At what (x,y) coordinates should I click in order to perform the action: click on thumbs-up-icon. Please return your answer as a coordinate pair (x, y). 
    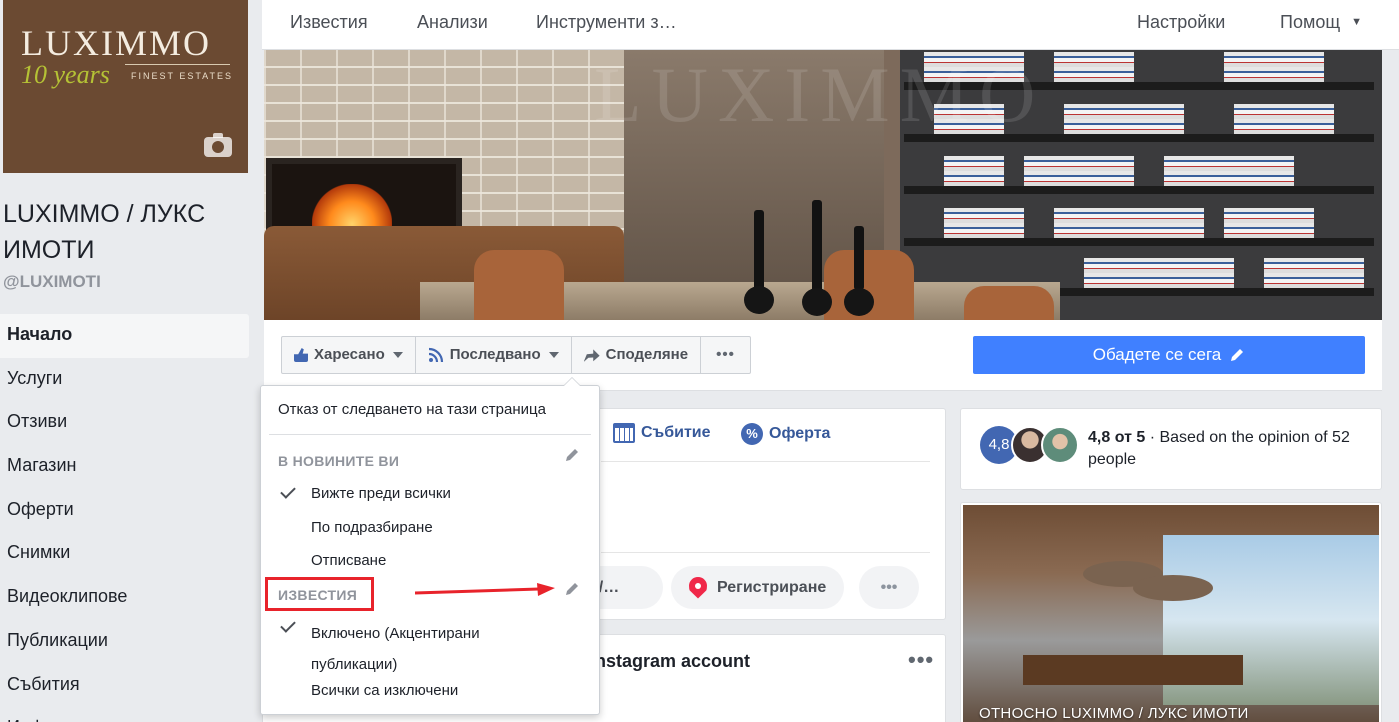
    Looking at the image, I should click on (301, 355).